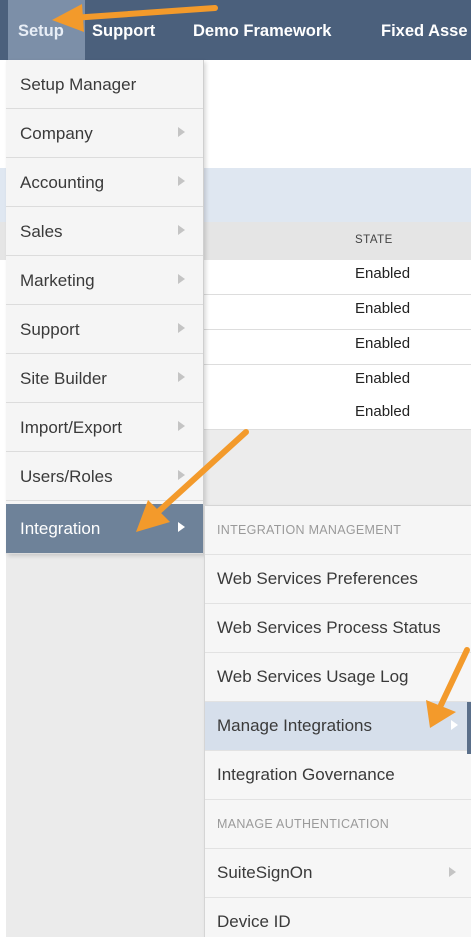 This screenshot has height=937, width=471. Describe the element at coordinates (306, 774) in the screenshot. I see `submenu-item-label: Integration Governance` at that location.